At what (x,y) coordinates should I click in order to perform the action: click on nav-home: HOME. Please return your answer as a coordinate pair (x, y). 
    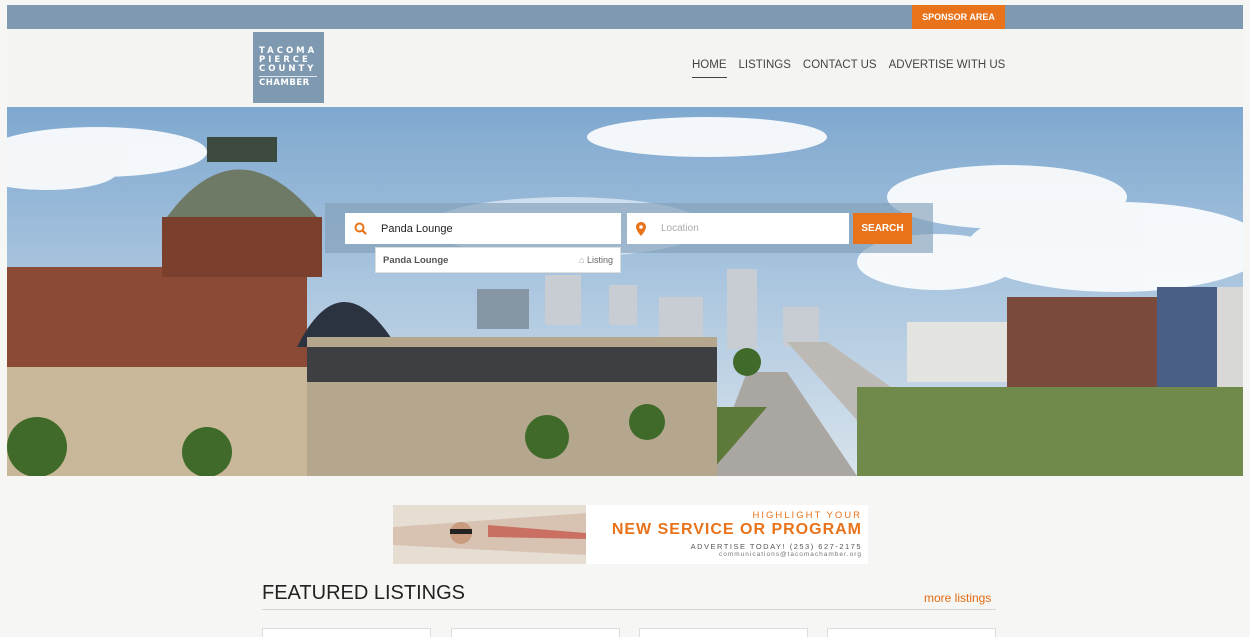
    Looking at the image, I should click on (709, 68).